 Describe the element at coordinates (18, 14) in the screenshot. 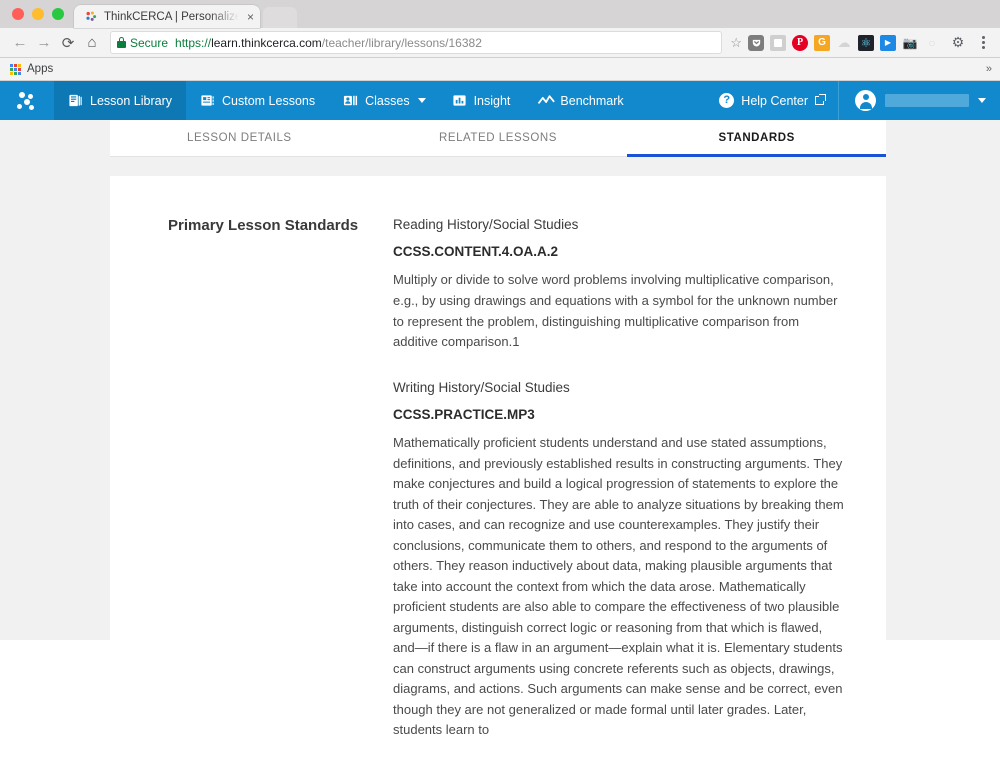

I see `close-window-button` at that location.